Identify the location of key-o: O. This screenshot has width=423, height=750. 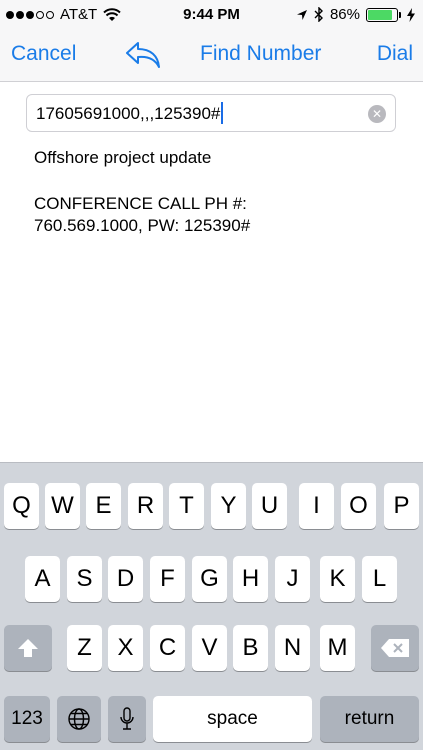
(358, 506).